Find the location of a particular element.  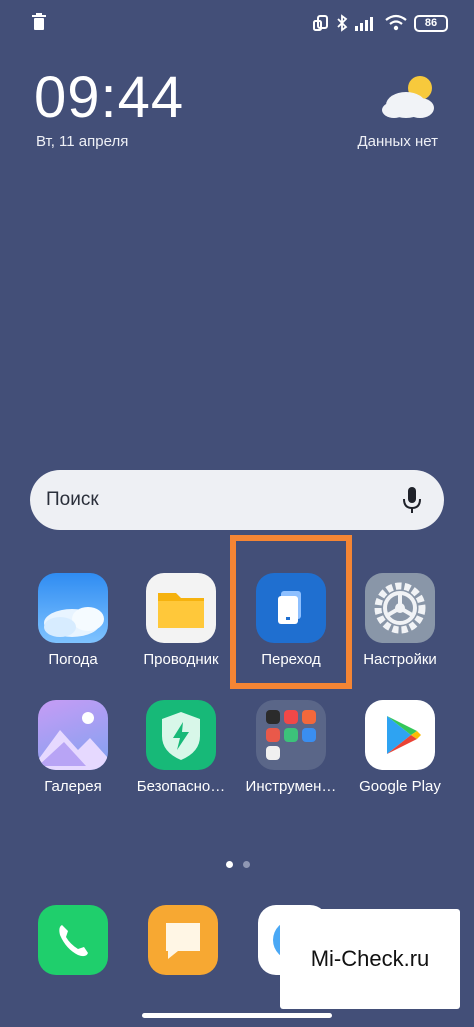

phone-icon is located at coordinates (73, 940).